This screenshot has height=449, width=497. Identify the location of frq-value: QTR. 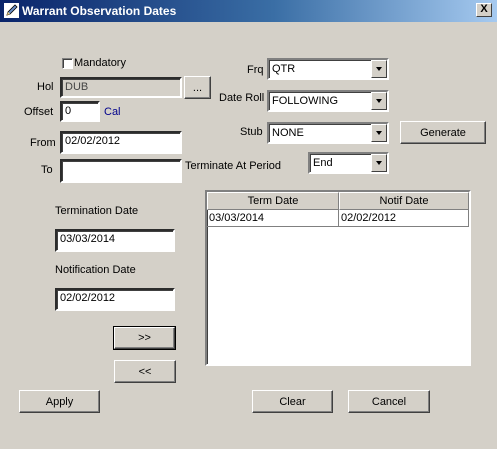
(284, 69).